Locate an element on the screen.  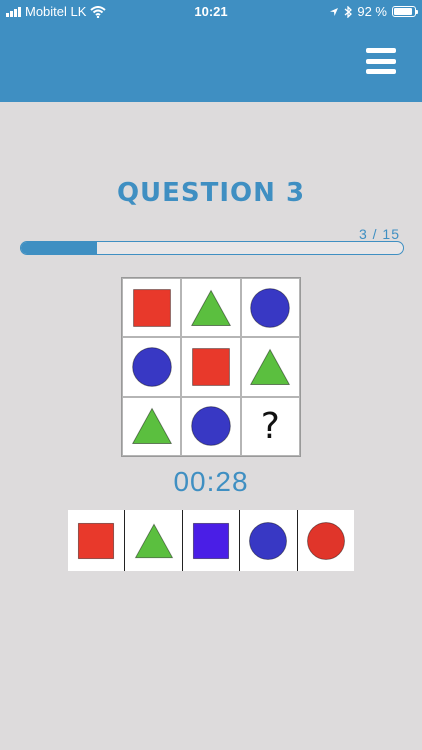
status-right: 92 % is located at coordinates (373, 11).